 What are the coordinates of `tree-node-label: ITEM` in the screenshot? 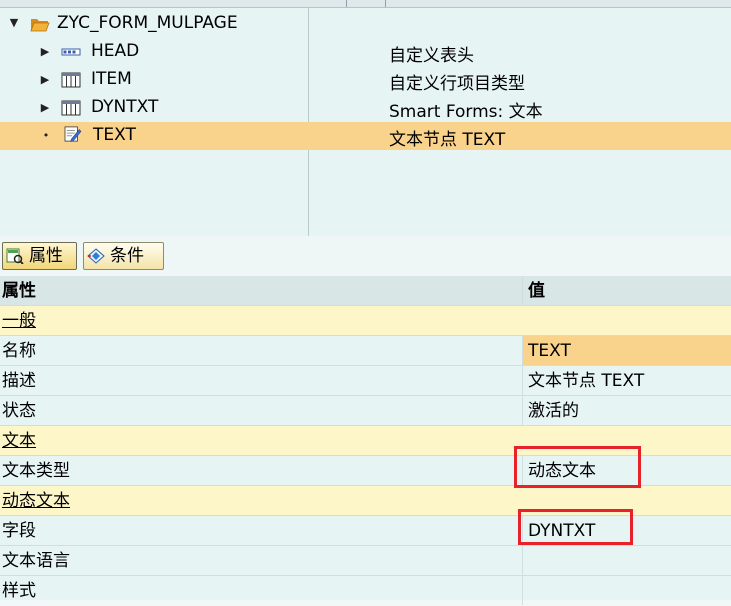 It's located at (111, 79).